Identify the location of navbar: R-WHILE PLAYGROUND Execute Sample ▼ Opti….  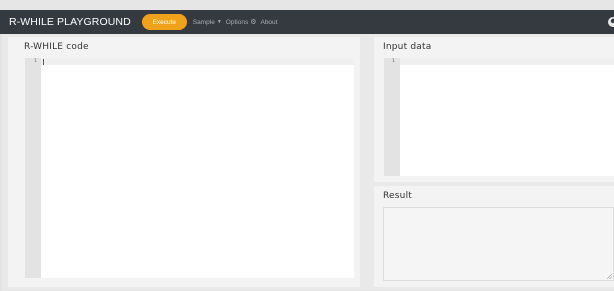
(307, 22).